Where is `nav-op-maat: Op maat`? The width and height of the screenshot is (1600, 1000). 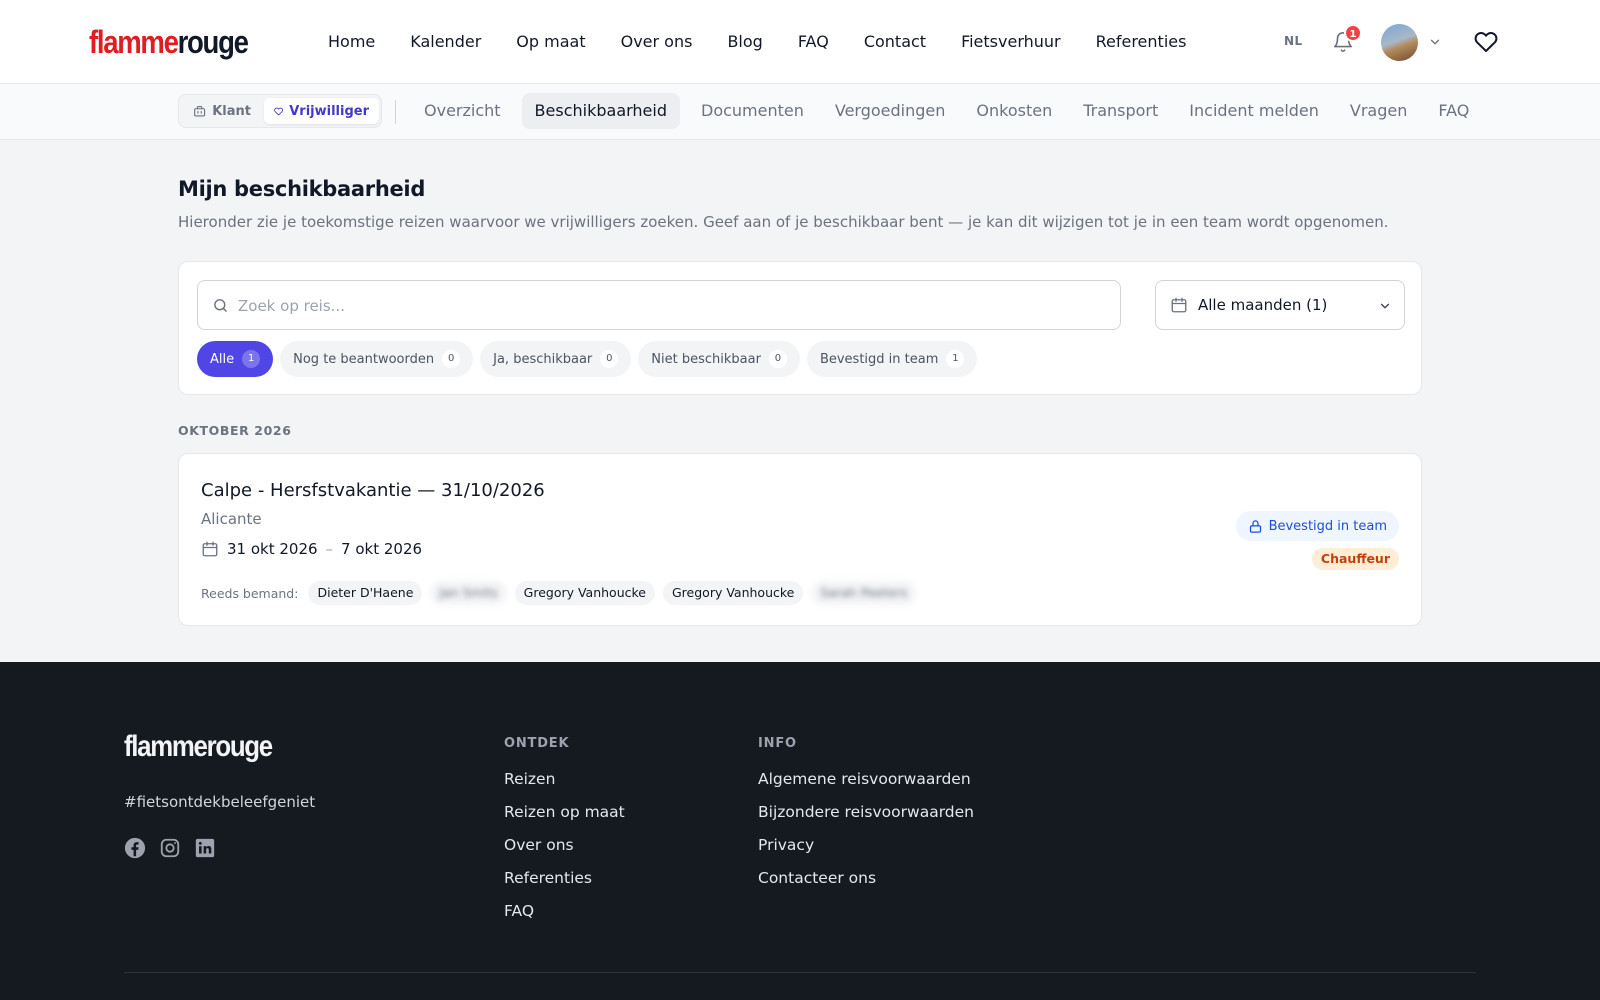 nav-op-maat: Op maat is located at coordinates (550, 42).